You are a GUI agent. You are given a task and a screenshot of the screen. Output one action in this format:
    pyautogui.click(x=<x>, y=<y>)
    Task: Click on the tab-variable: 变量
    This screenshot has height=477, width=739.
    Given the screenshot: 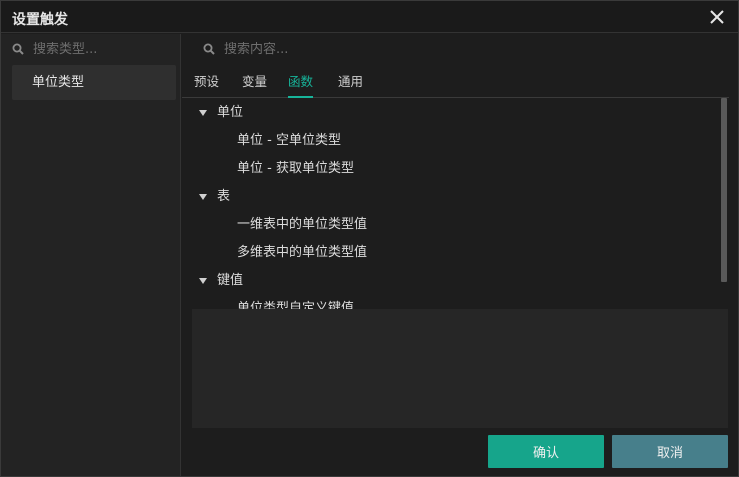 What is the action you would take?
    pyautogui.click(x=254, y=85)
    